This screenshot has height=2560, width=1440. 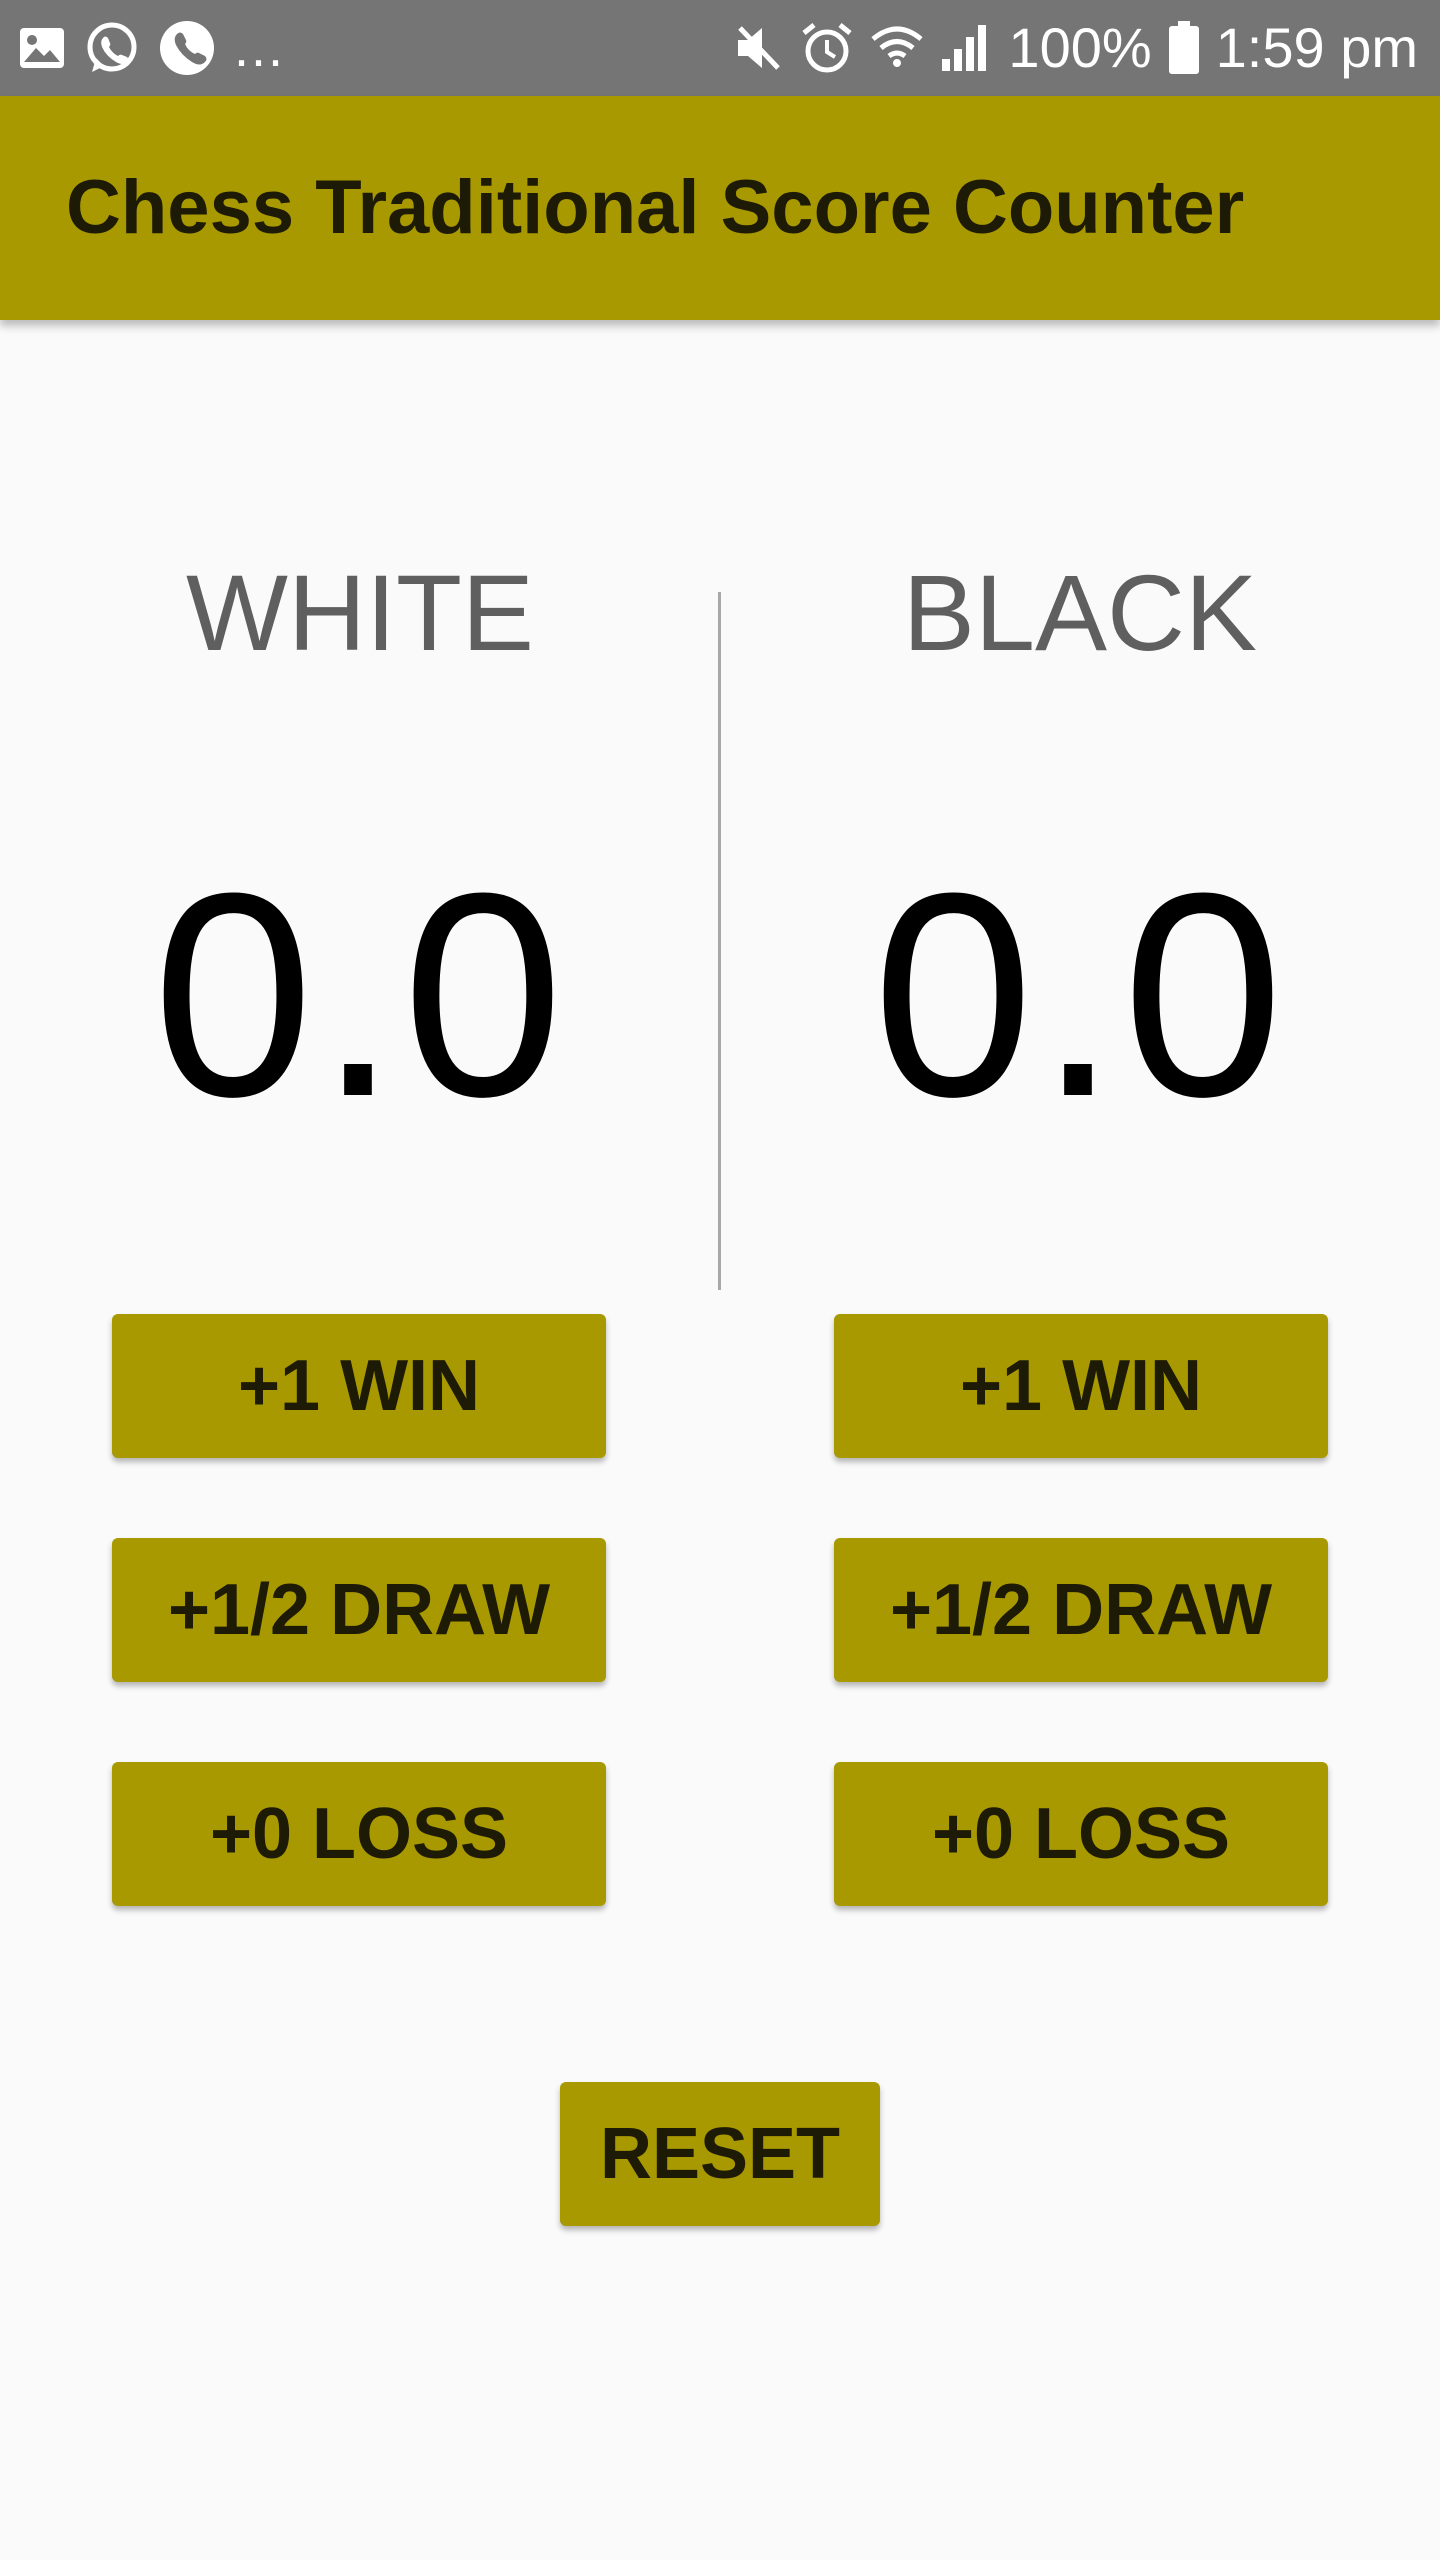 I want to click on app-bar: Chess Traditional Score Counter, so click(x=720, y=208).